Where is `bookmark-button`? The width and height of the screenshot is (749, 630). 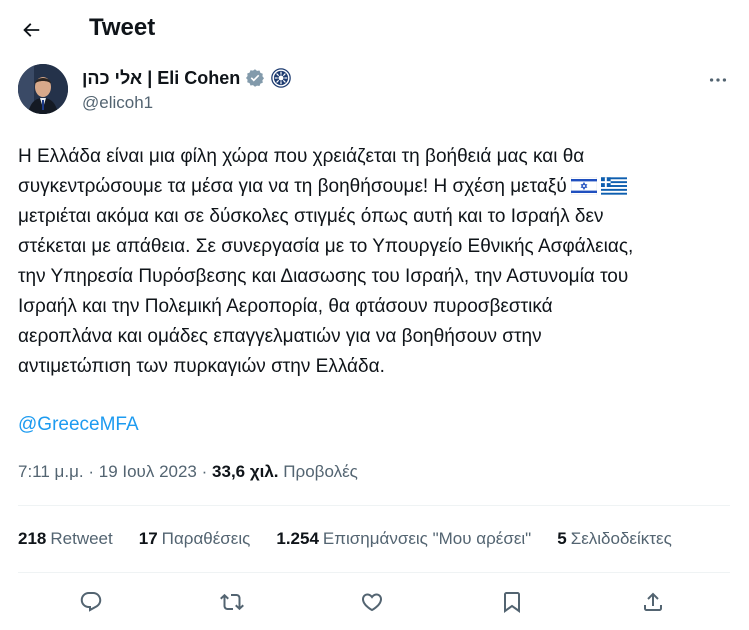
bookmark-button is located at coordinates (512, 602).